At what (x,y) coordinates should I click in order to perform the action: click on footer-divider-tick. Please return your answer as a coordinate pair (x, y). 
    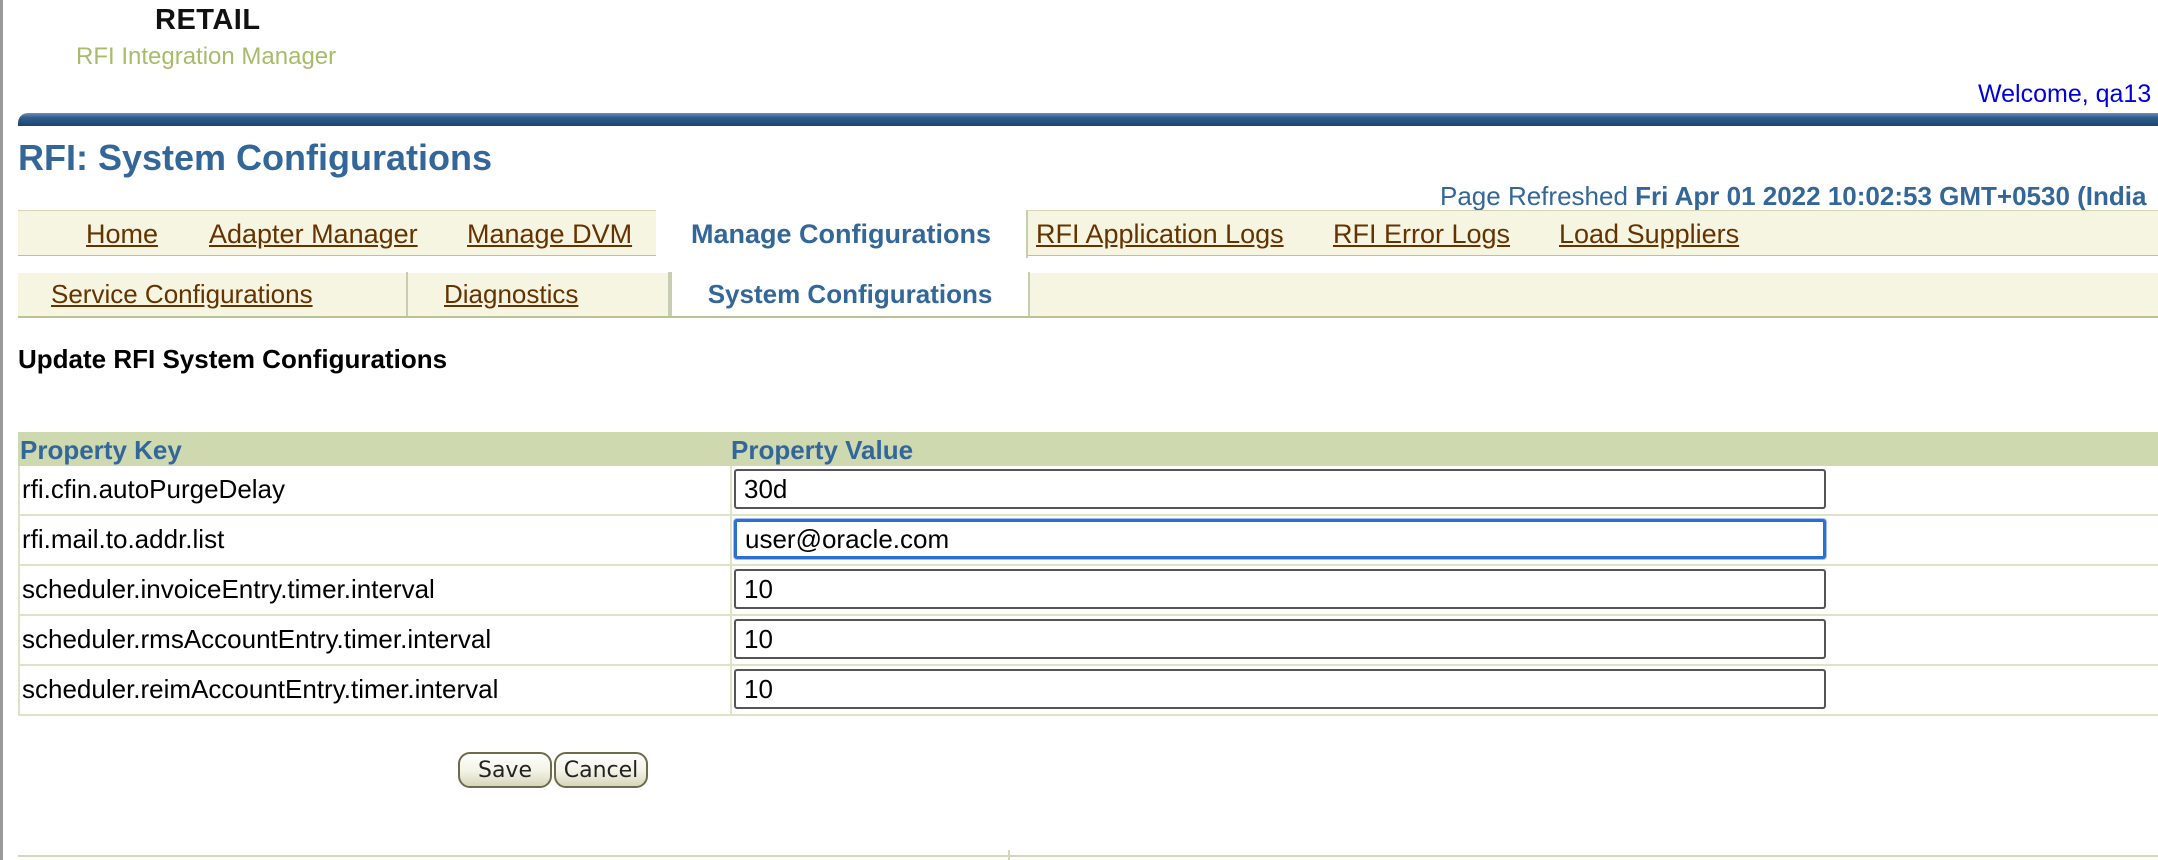
    Looking at the image, I should click on (1009, 855).